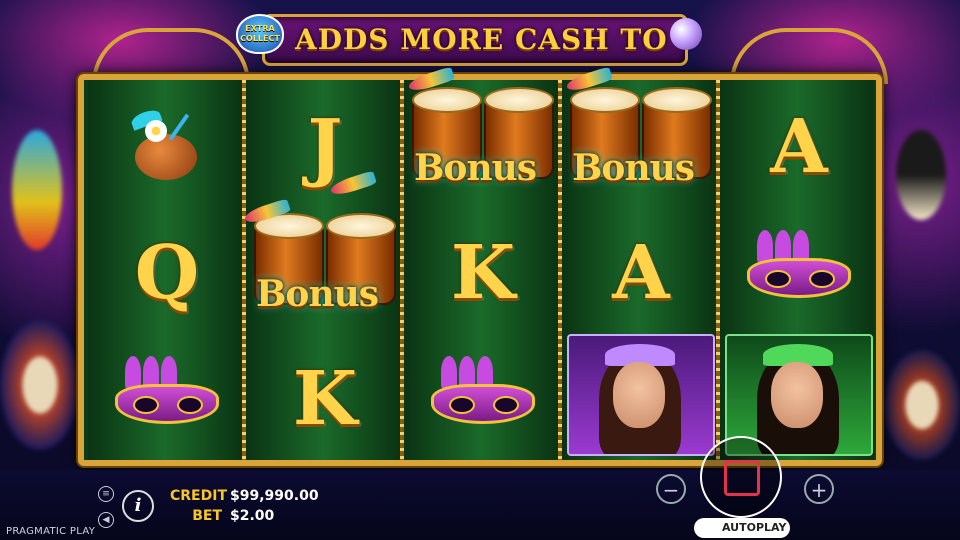 This screenshot has width=960, height=540. I want to click on letter-q: Q, so click(167, 273).